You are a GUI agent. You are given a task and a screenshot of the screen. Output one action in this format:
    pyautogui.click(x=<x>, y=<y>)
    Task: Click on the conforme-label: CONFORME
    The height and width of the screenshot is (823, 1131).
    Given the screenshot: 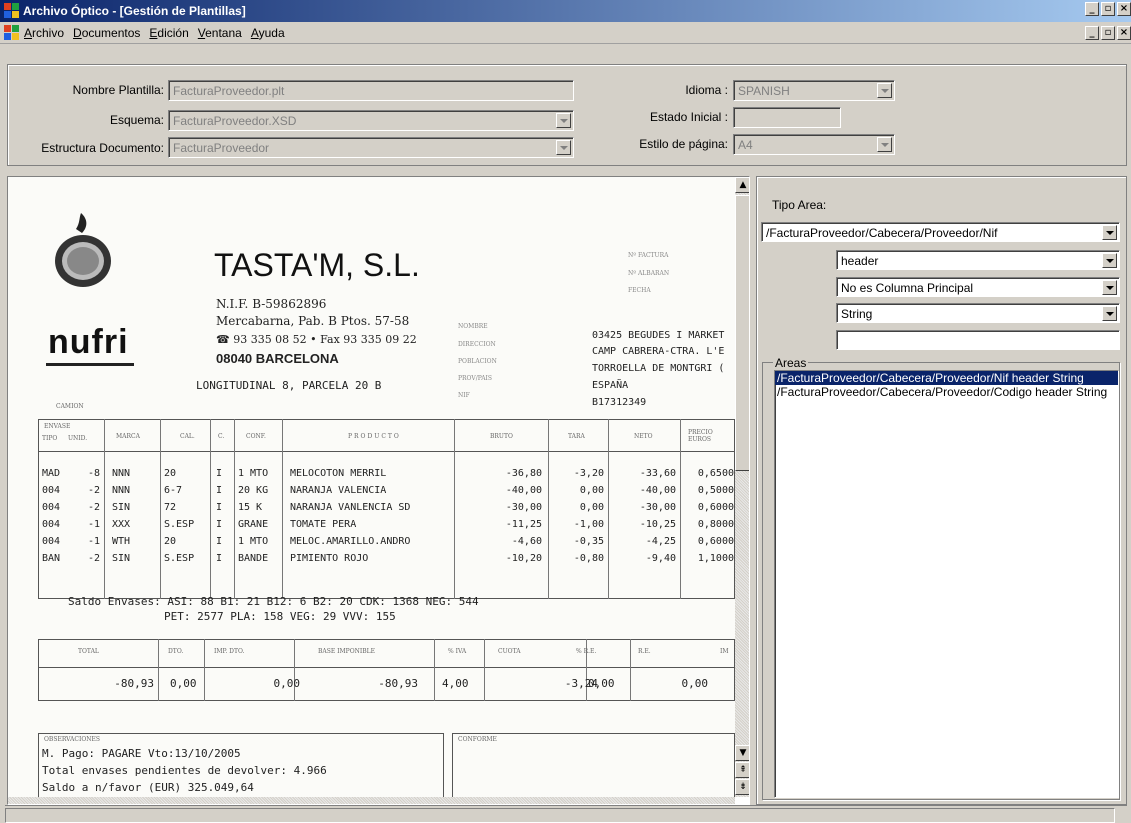 What is the action you would take?
    pyautogui.click(x=477, y=739)
    